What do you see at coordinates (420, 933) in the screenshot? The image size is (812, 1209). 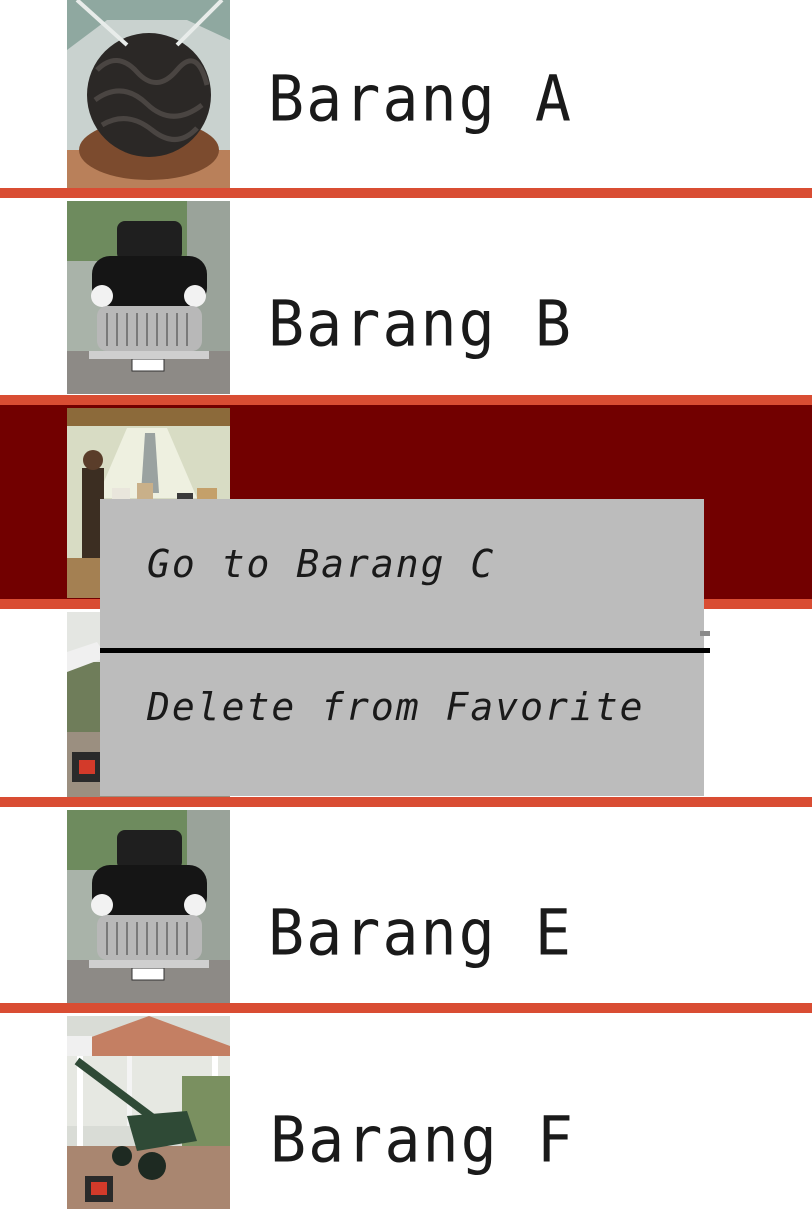 I see `item-label: Barang E` at bounding box center [420, 933].